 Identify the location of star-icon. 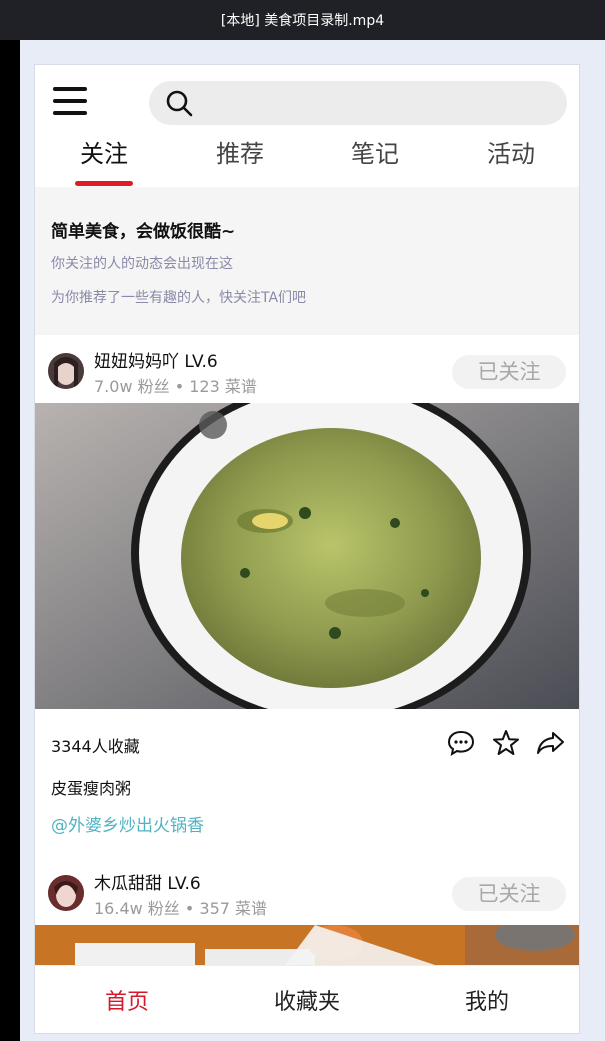
(506, 743).